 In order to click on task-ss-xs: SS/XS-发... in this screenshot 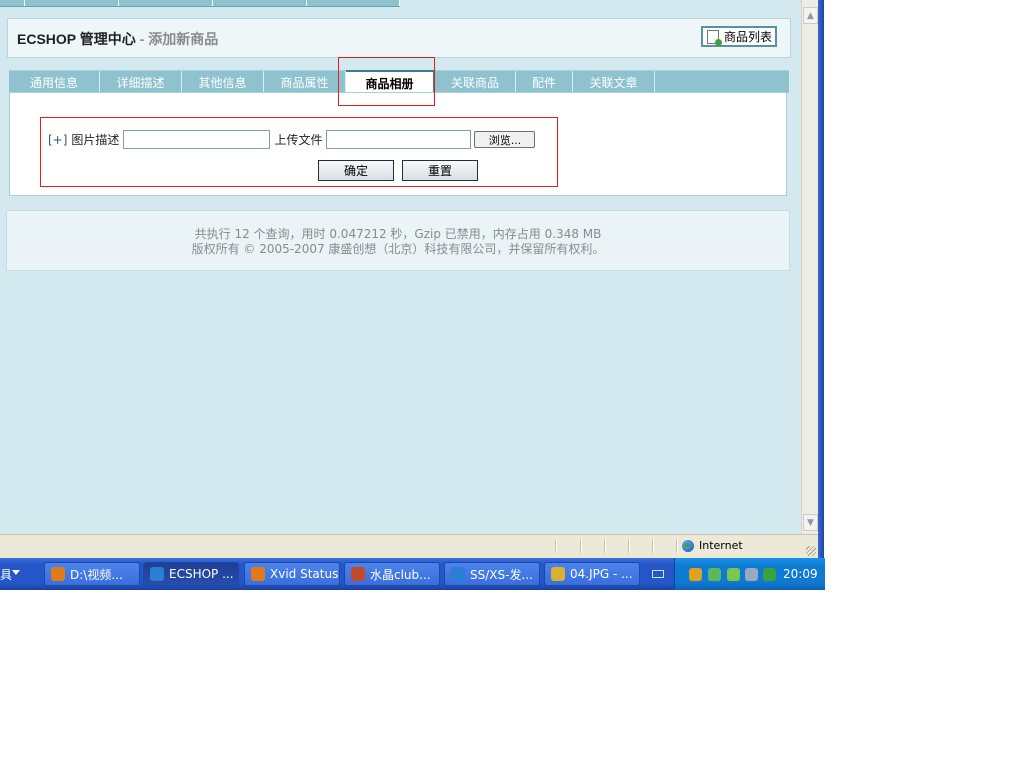, I will do `click(492, 574)`.